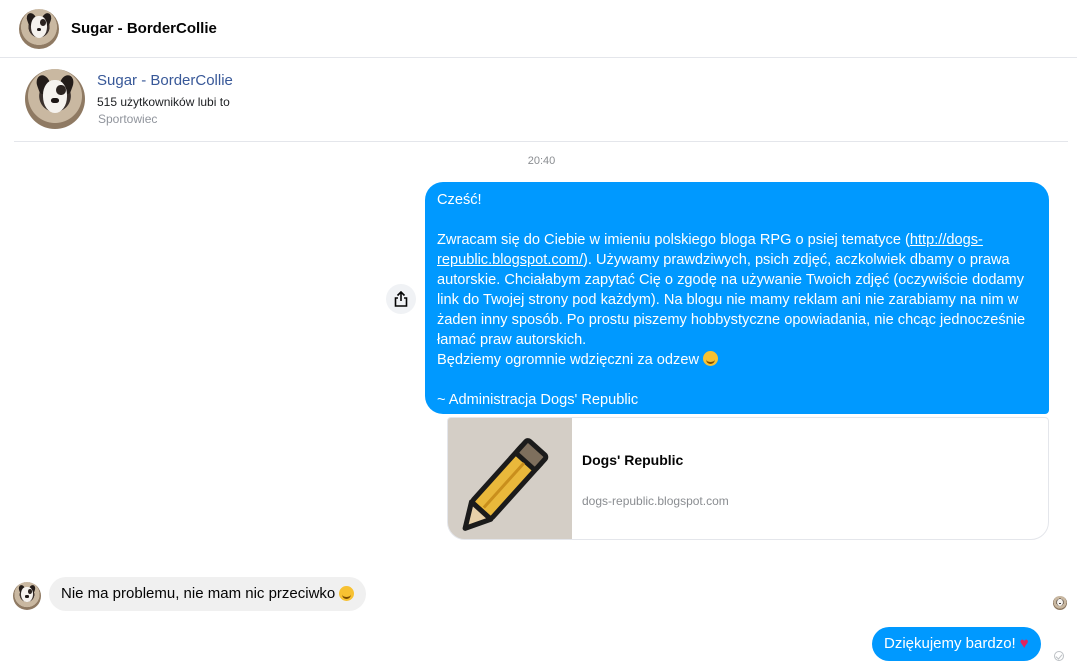 Image resolution: width=1077 pixels, height=668 pixels. What do you see at coordinates (737, 360) in the screenshot?
I see `message-thanks: Będziemy ogromnie wdzięczni za odzew` at bounding box center [737, 360].